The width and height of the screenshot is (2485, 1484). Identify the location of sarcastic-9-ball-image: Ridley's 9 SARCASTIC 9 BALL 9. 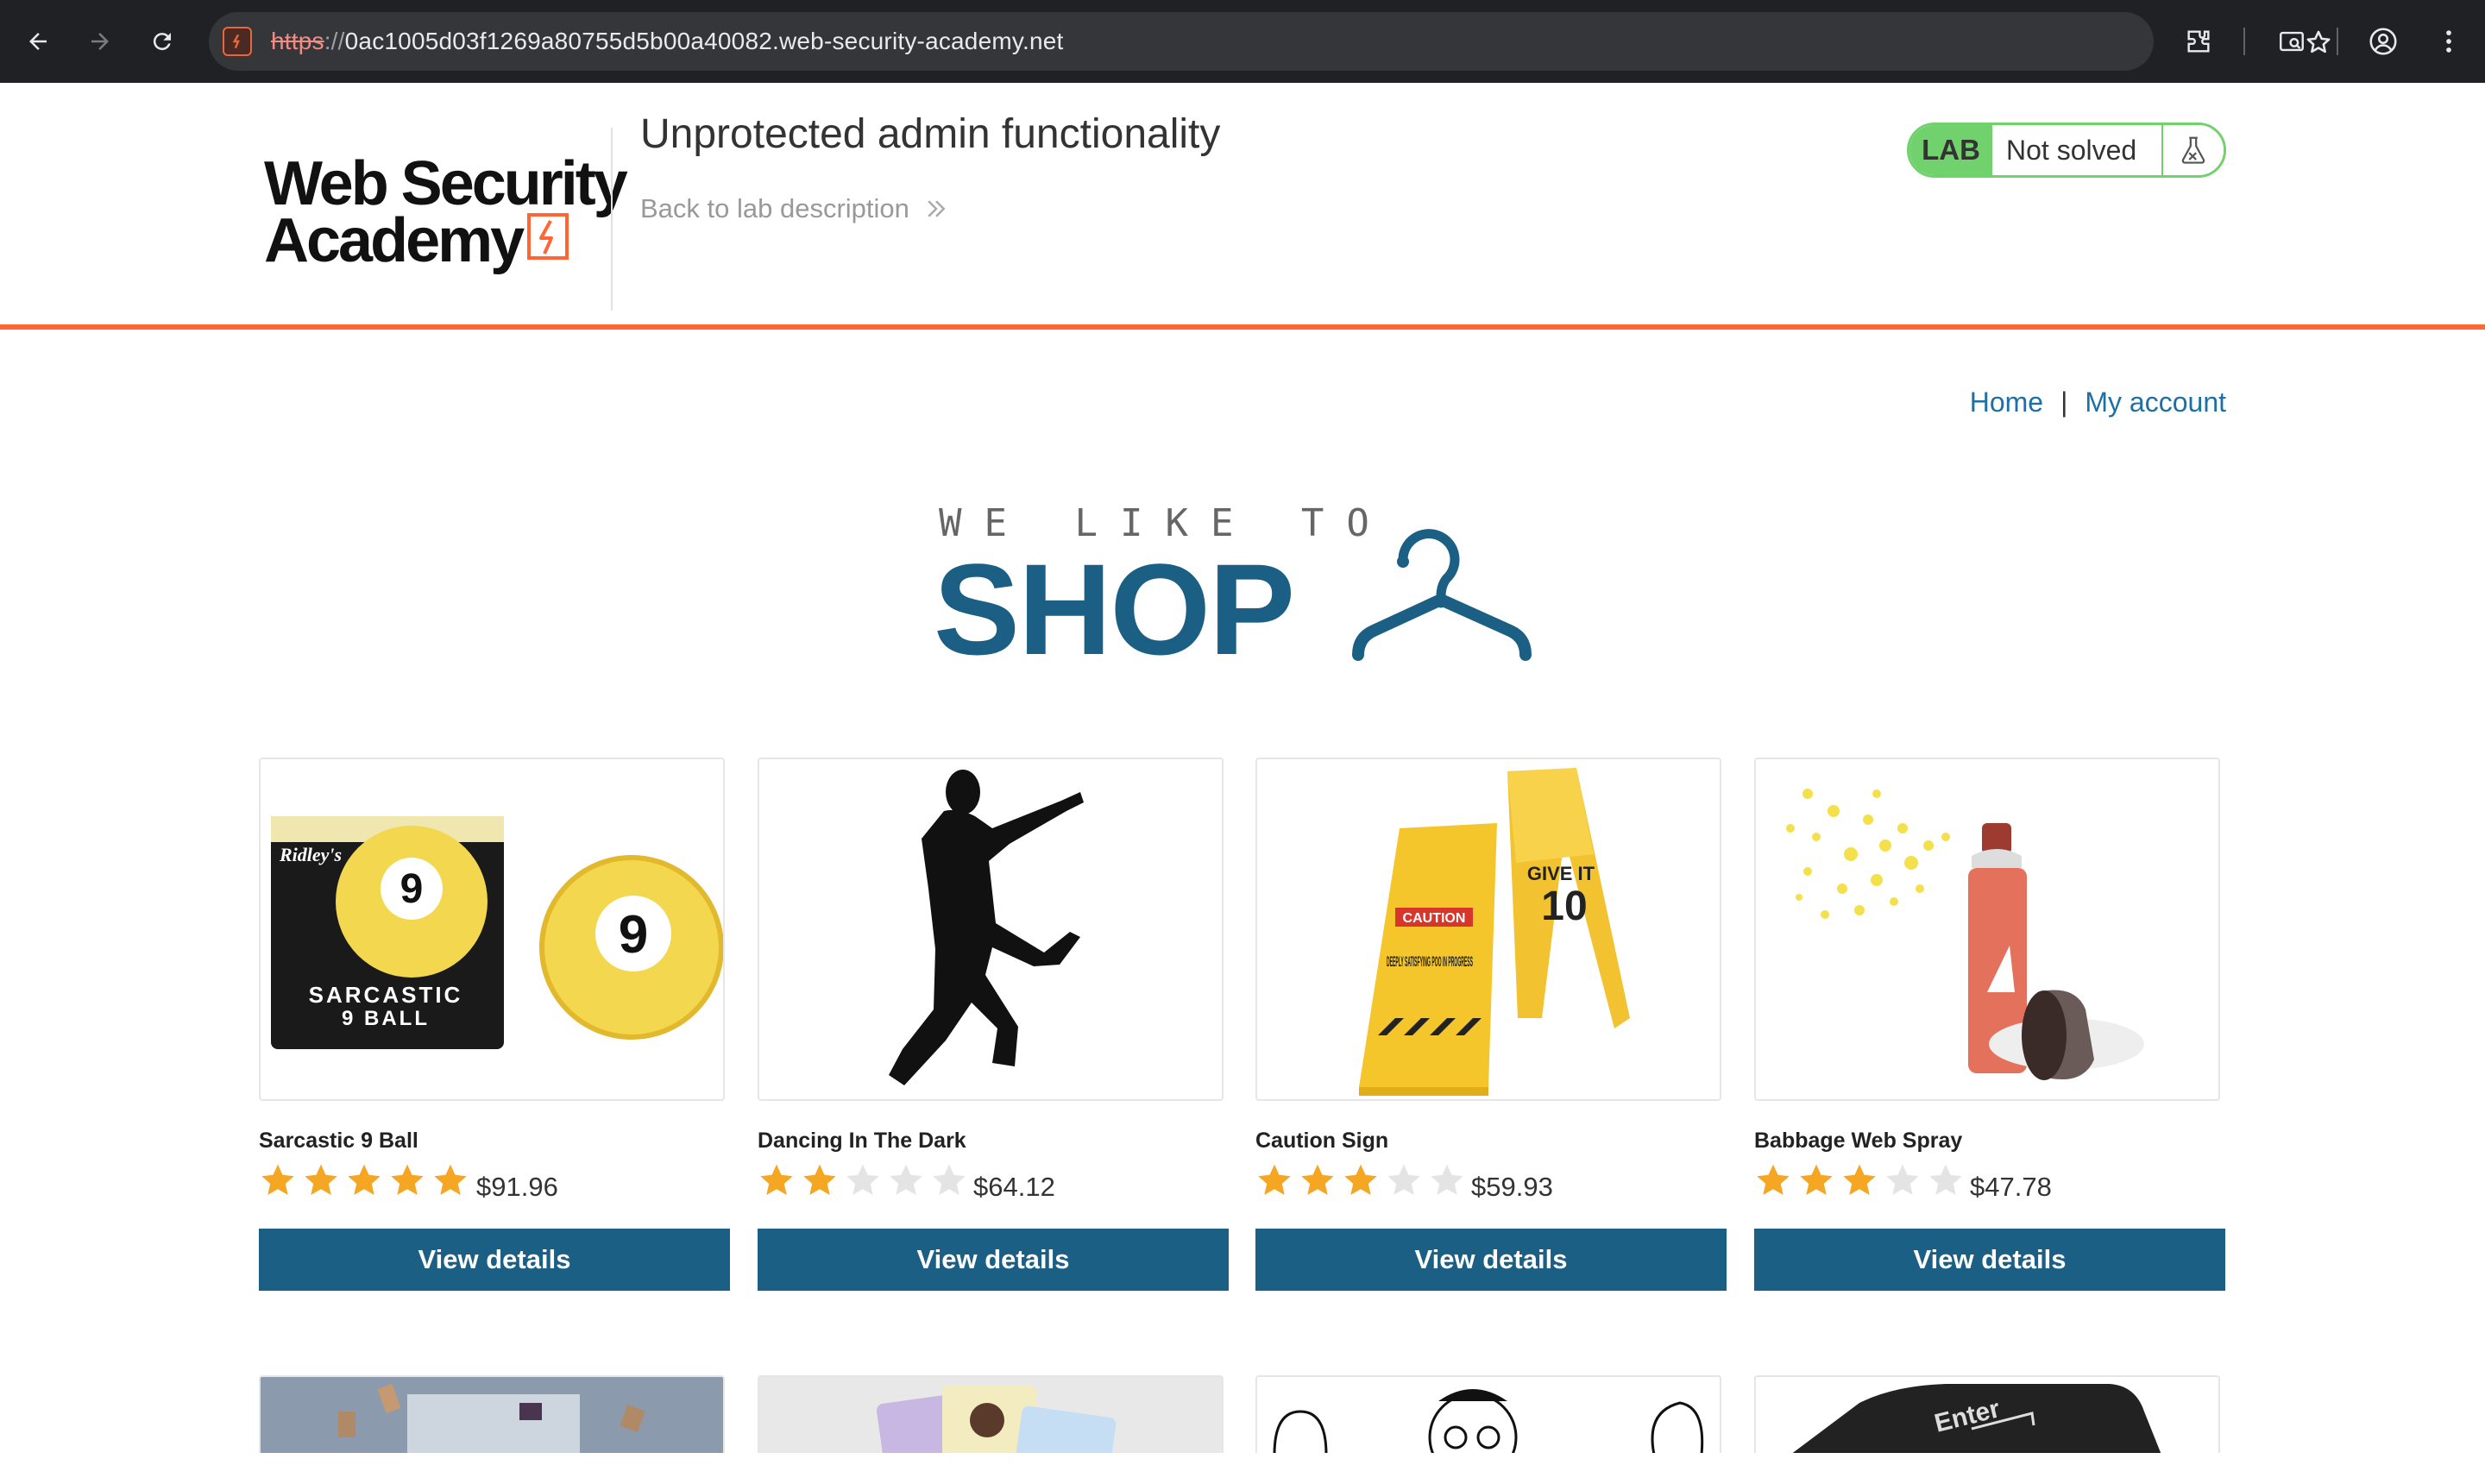
(497, 932).